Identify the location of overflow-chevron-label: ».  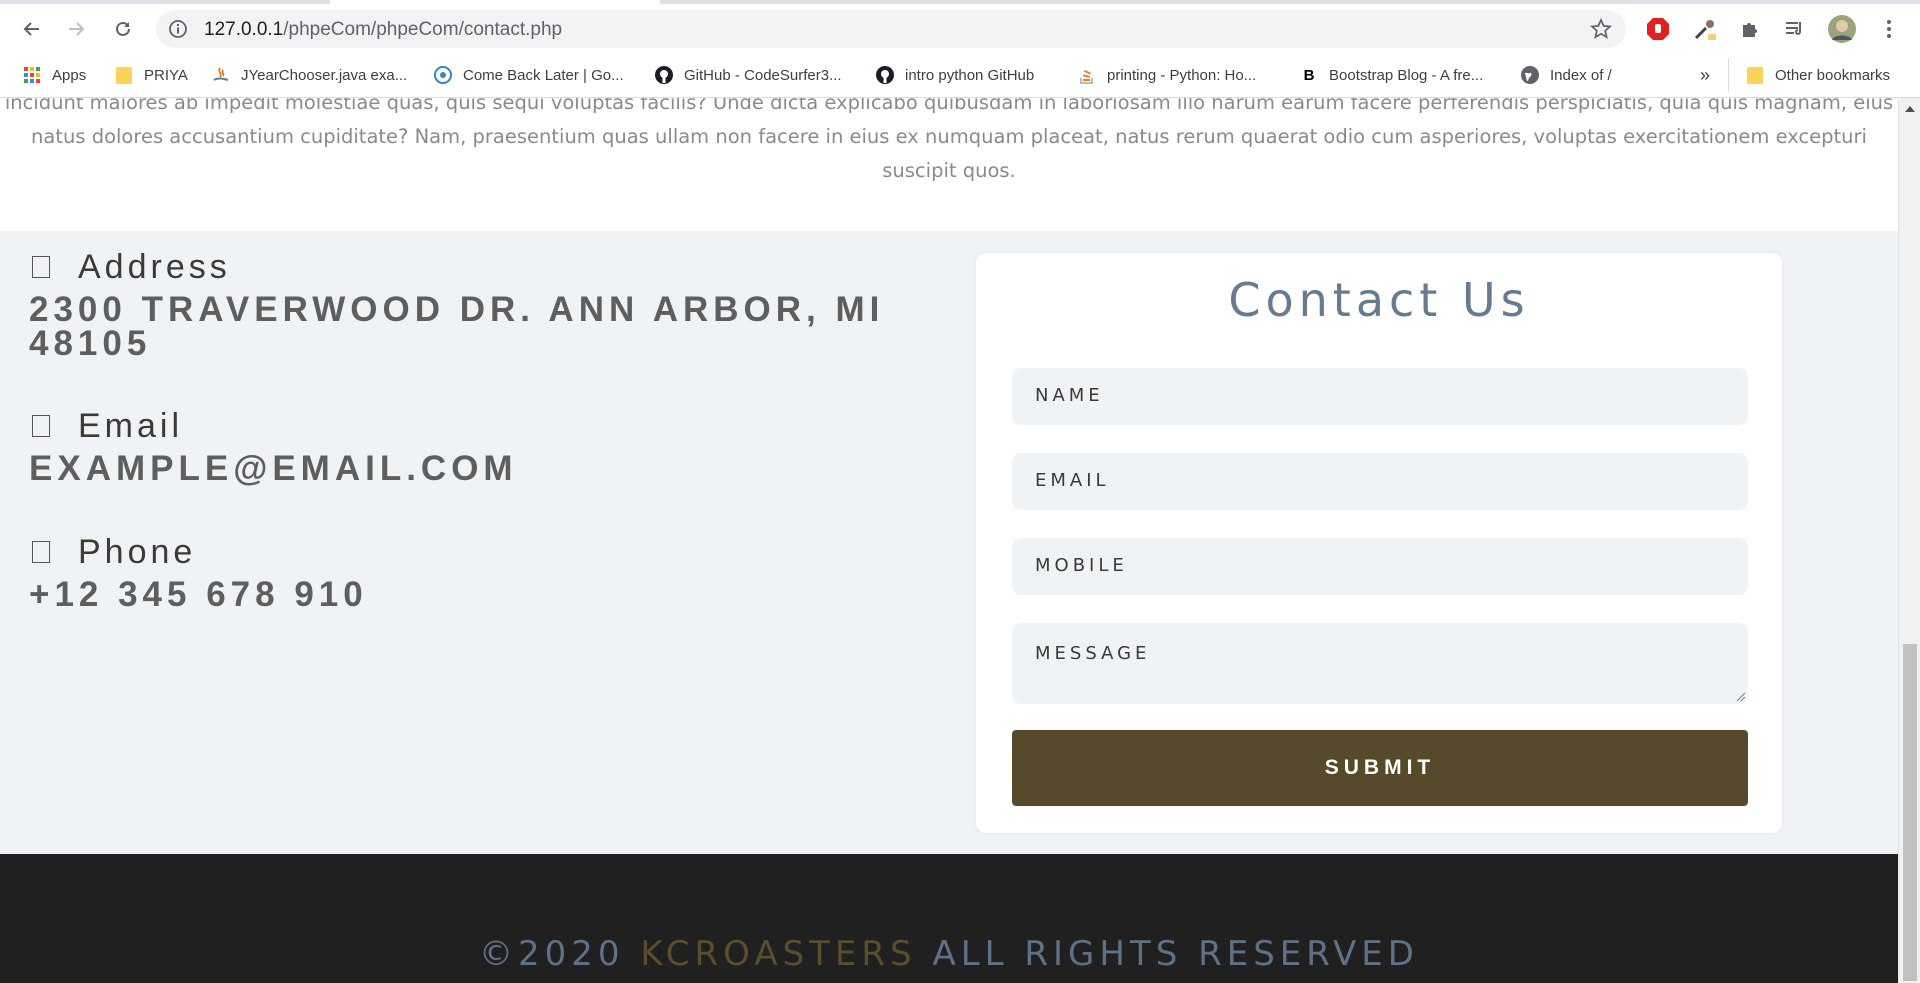
(1705, 74).